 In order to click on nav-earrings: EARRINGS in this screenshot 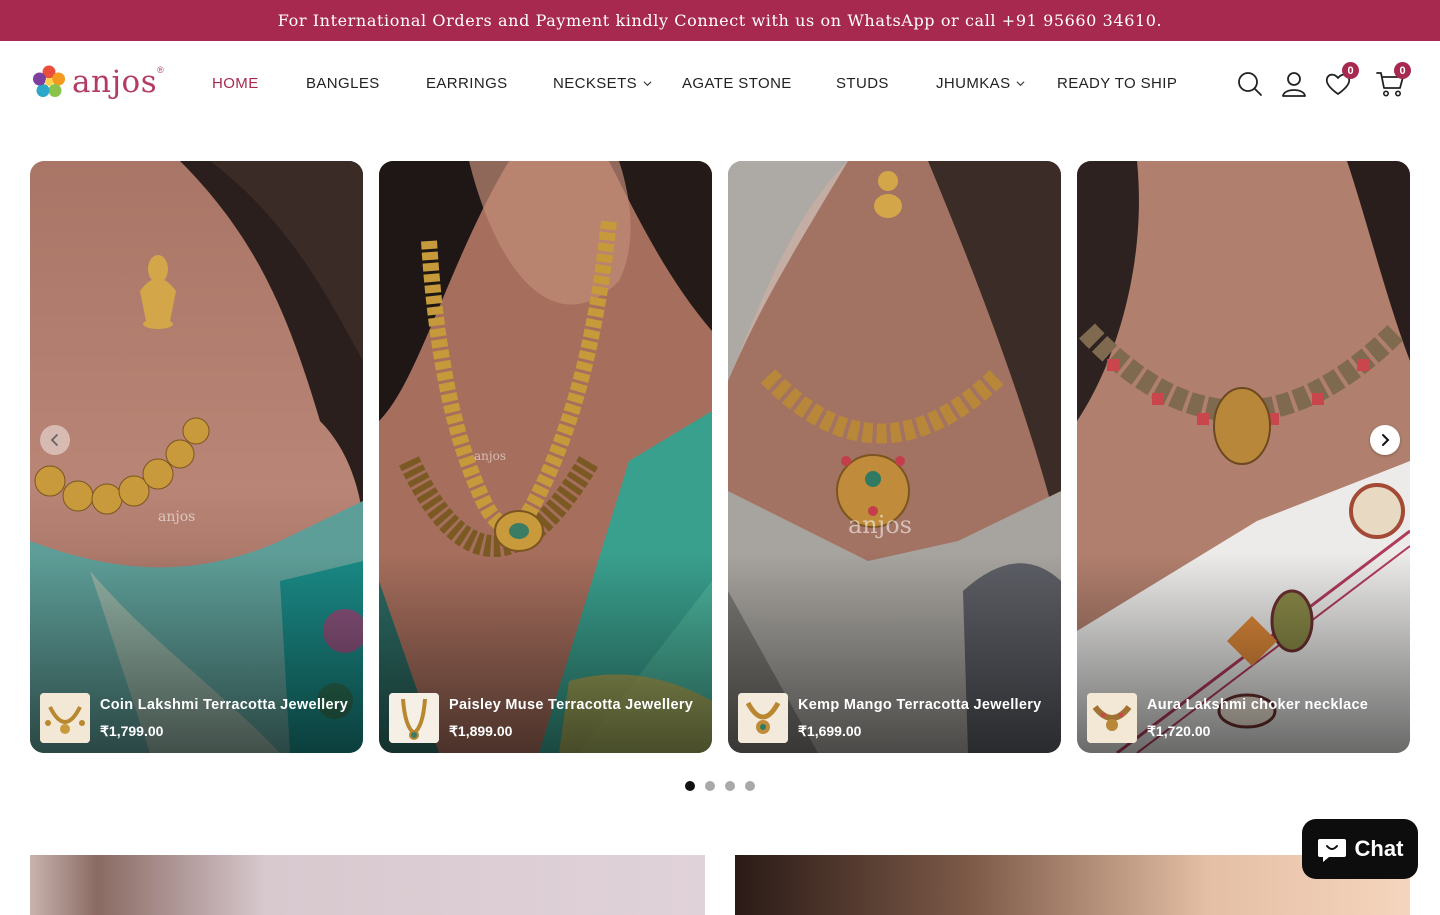, I will do `click(467, 83)`.